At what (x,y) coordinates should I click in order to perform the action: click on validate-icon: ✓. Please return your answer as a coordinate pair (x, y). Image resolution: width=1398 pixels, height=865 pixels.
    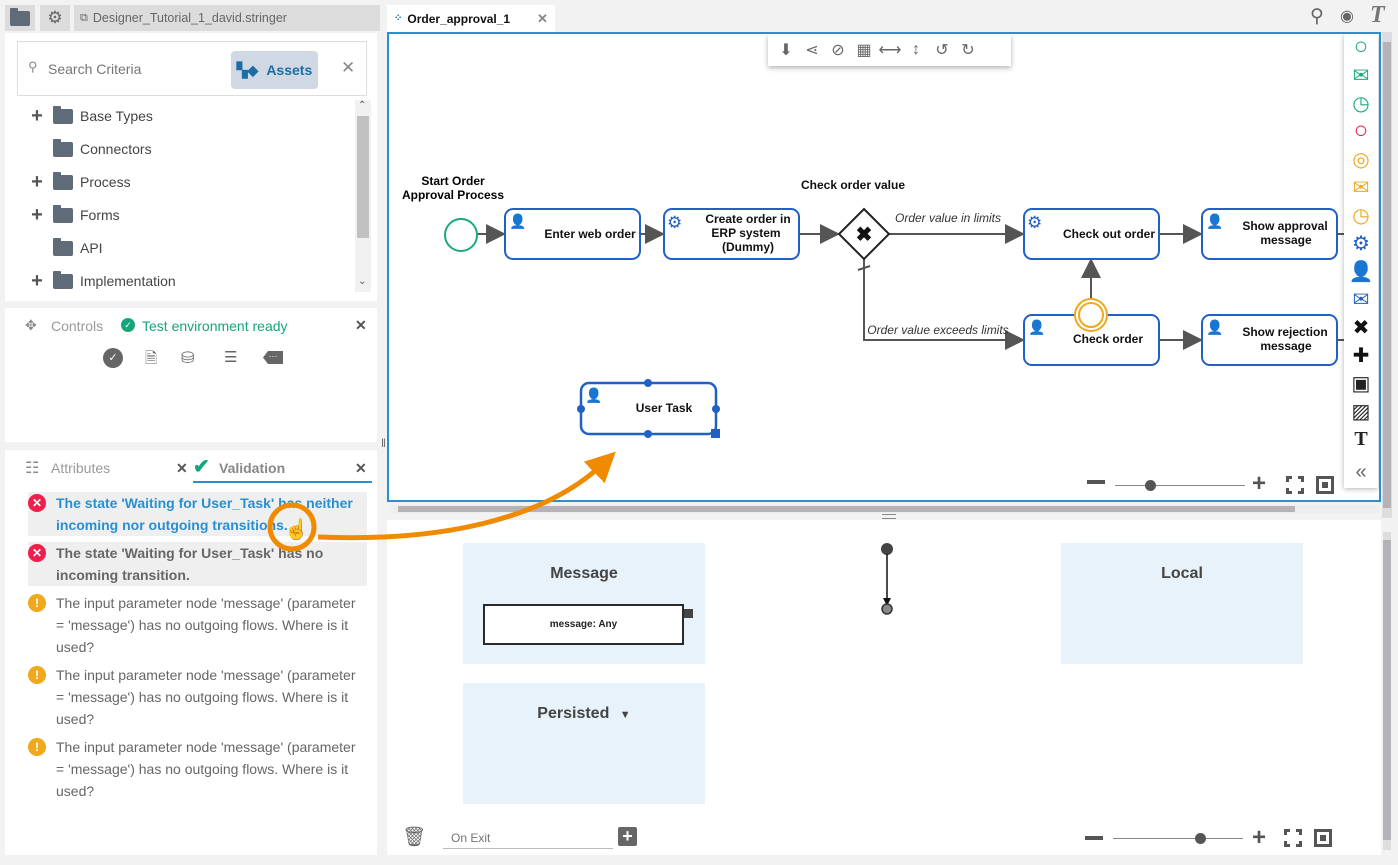
    Looking at the image, I should click on (113, 358).